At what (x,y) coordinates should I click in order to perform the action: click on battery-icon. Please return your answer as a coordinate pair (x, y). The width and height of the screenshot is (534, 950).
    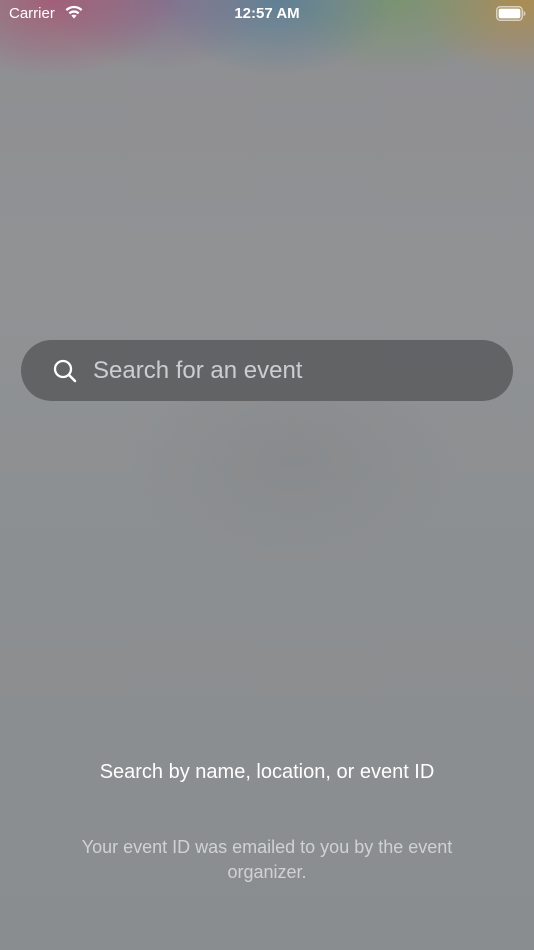
    Looking at the image, I should click on (511, 13).